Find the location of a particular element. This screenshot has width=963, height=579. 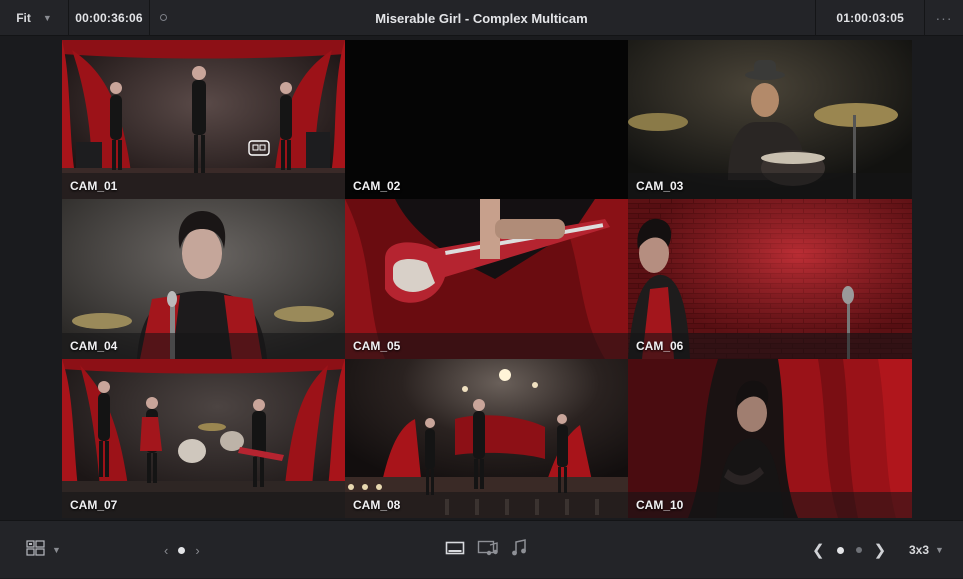

grid-size-label: 3x3 is located at coordinates (919, 550).